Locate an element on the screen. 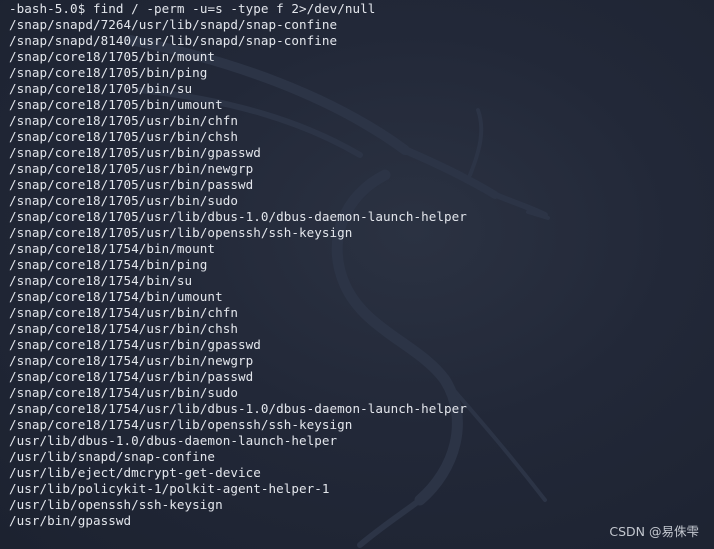  output-line: /snap/core18/1705/usr/bin/passwd is located at coordinates (131, 184).